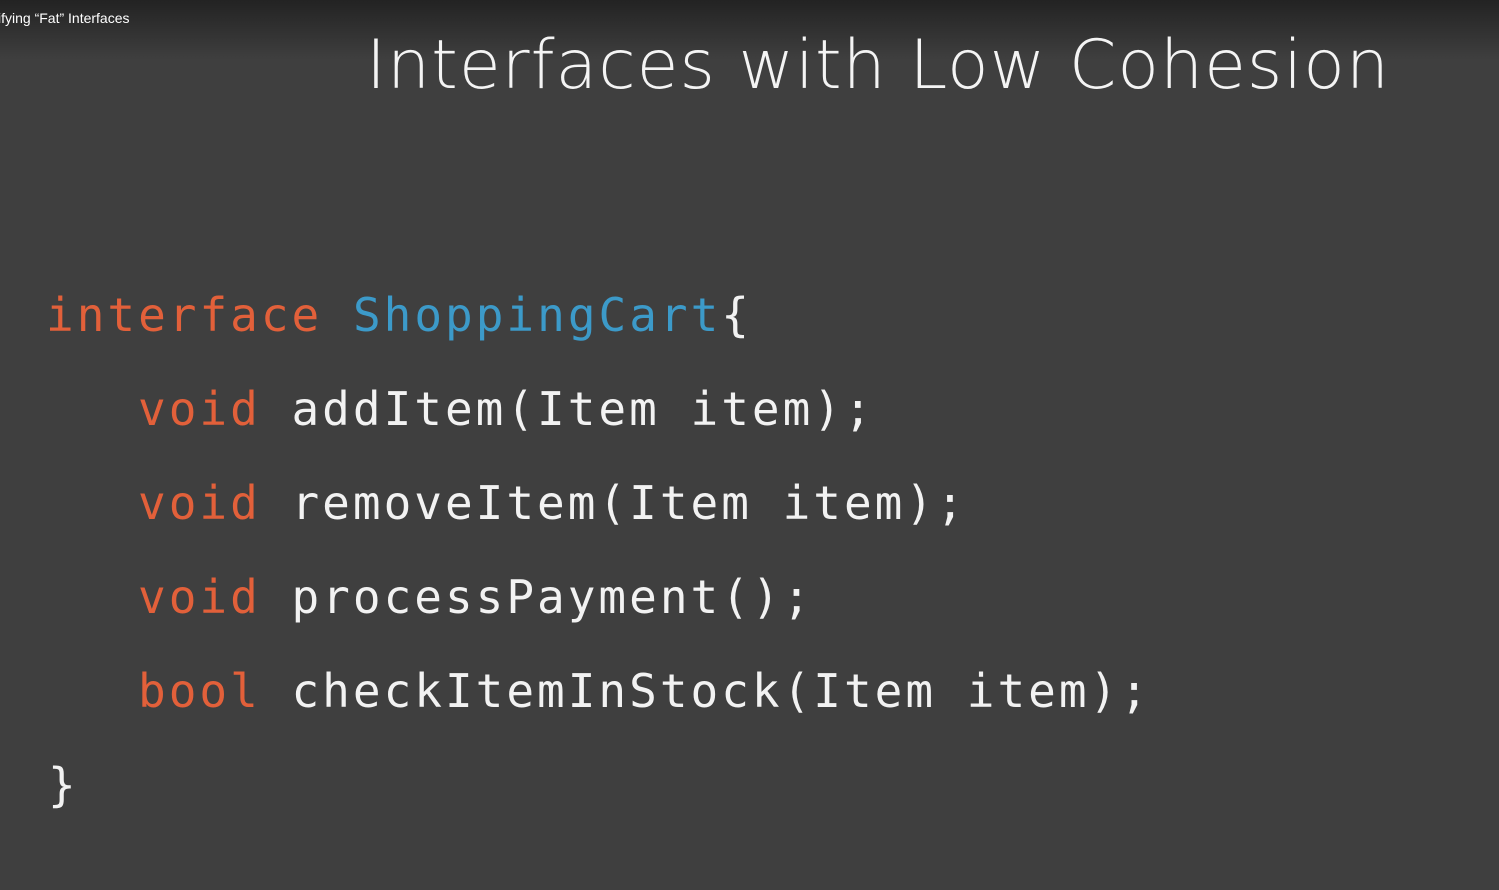  I want to click on code-method-signature: processPayment();, so click(552, 597).